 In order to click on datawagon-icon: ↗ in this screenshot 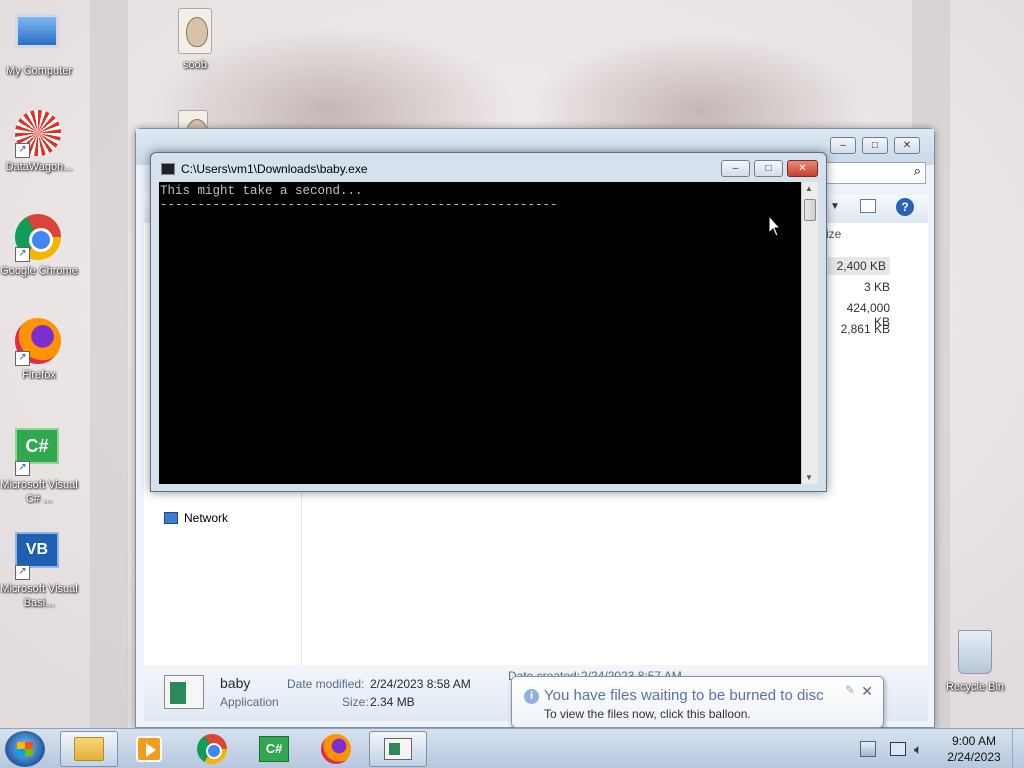, I will do `click(39, 134)`.